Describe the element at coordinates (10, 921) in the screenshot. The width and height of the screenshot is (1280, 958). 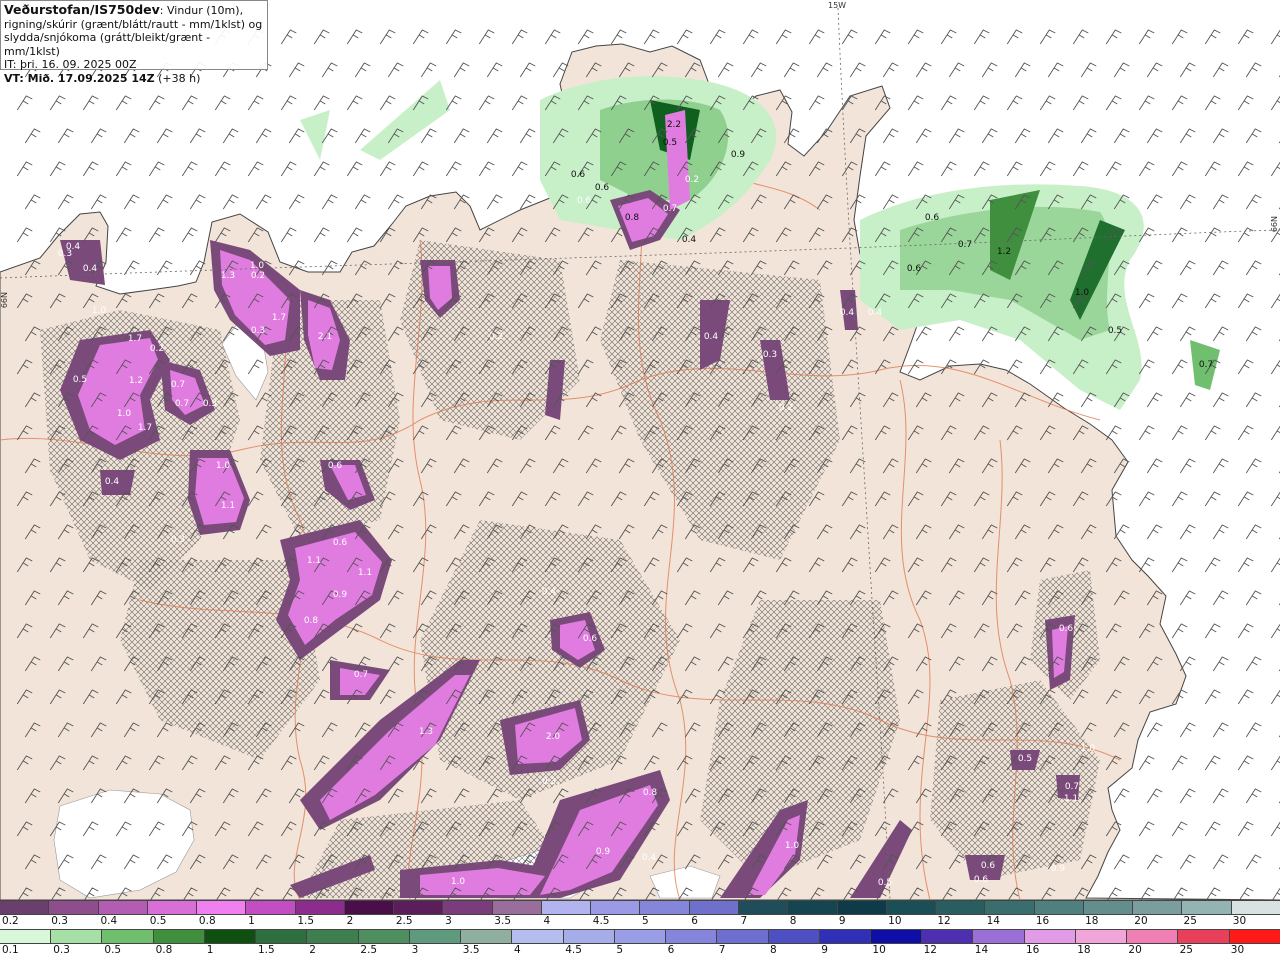
I see `scale-label: 0.2` at that location.